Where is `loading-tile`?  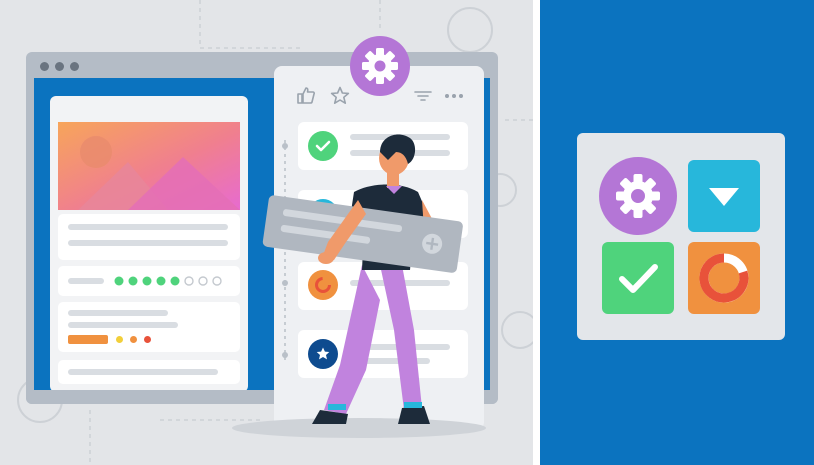 loading-tile is located at coordinates (724, 278).